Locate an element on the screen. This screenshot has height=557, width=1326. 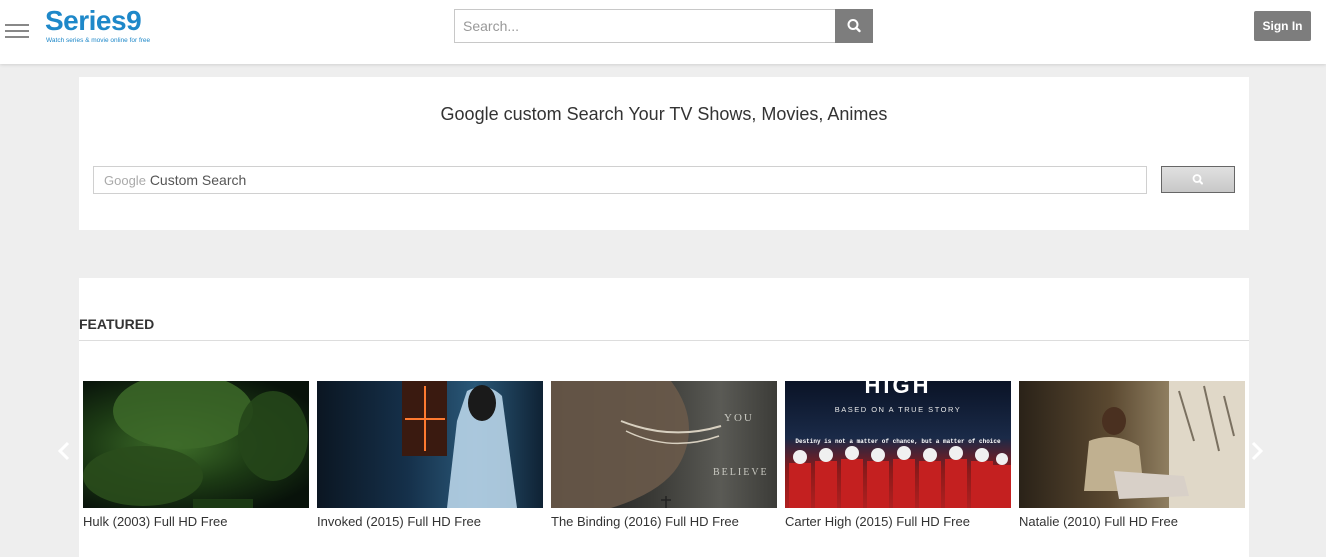
search-button is located at coordinates (854, 26).